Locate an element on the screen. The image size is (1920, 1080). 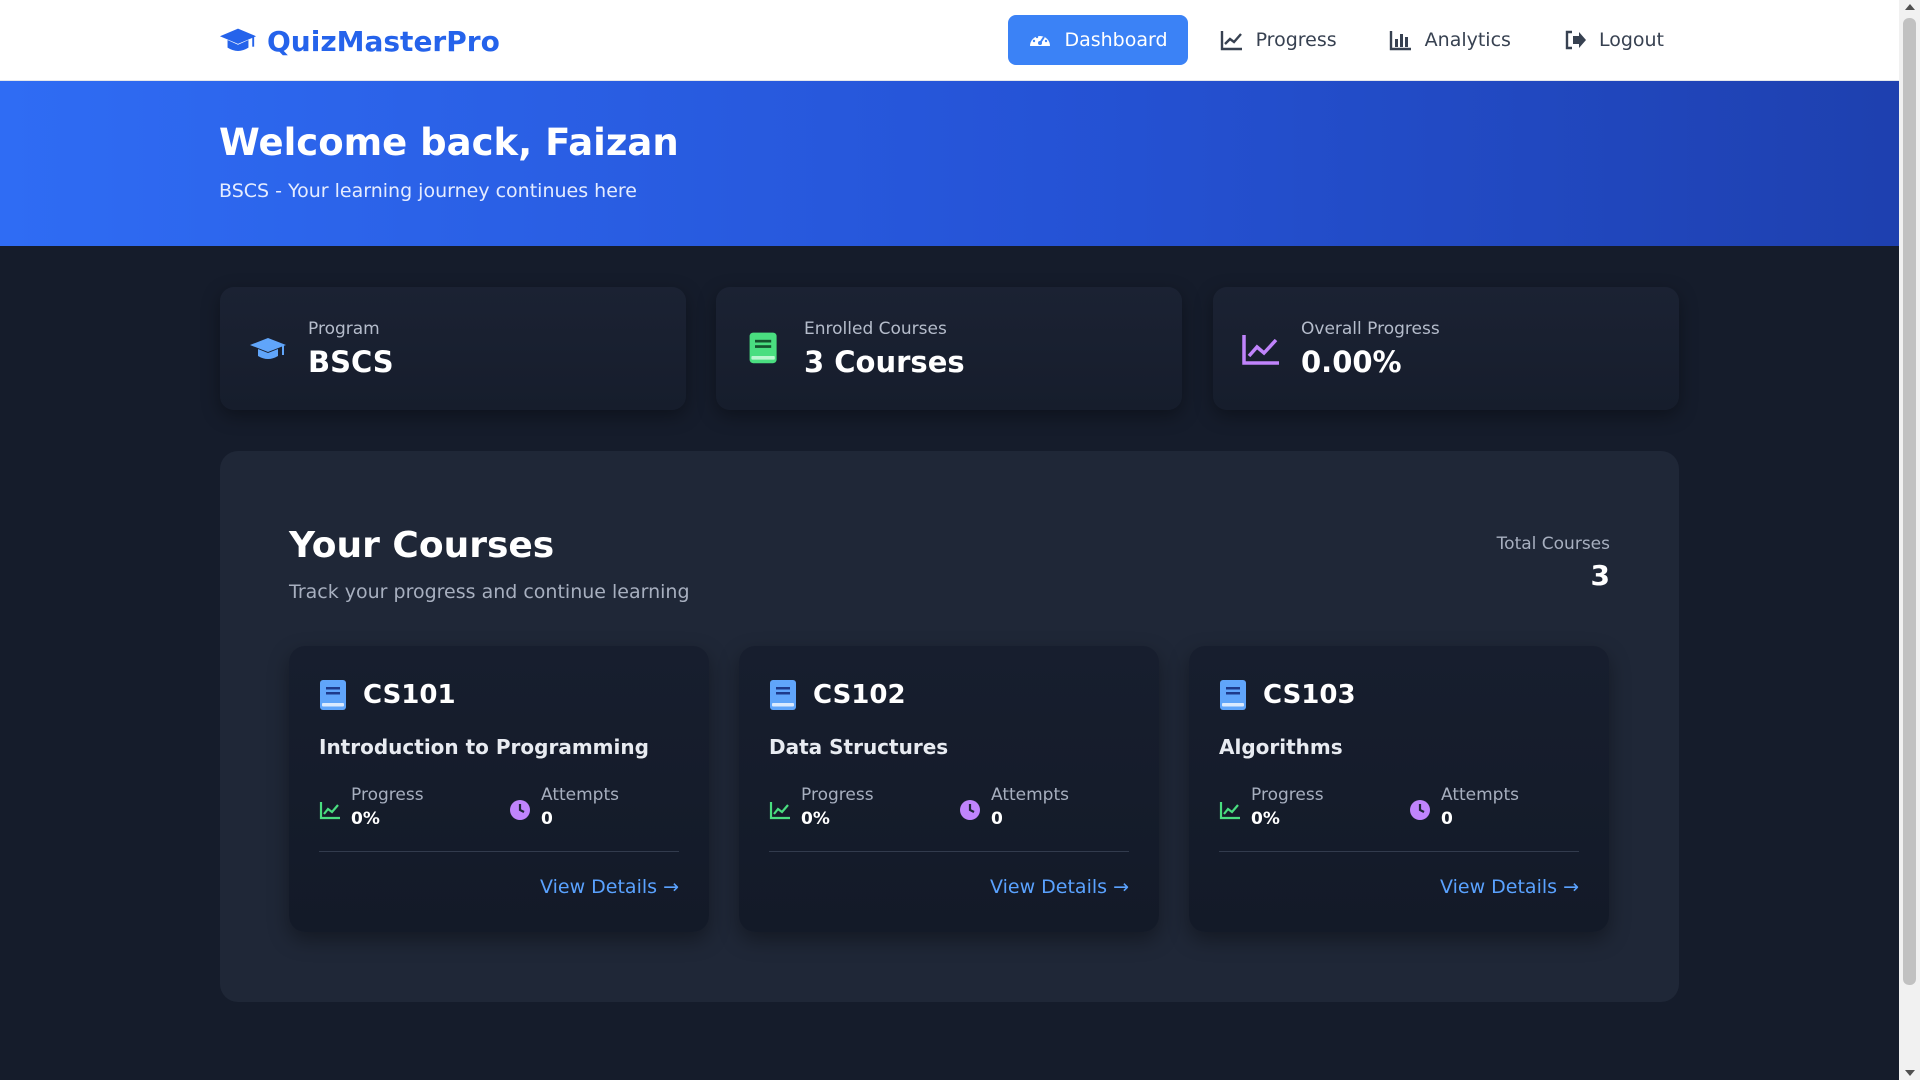
stat-value: 3 Courses is located at coordinates (884, 362).